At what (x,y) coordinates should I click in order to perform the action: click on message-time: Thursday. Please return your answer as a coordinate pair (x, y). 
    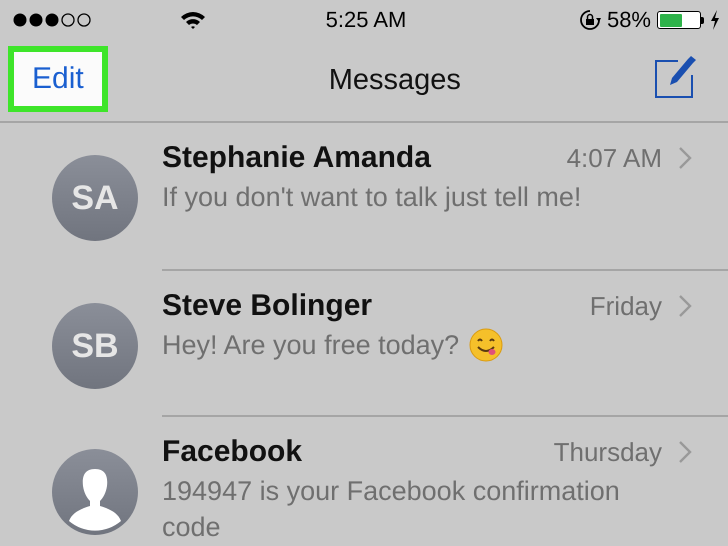
    Looking at the image, I should click on (608, 452).